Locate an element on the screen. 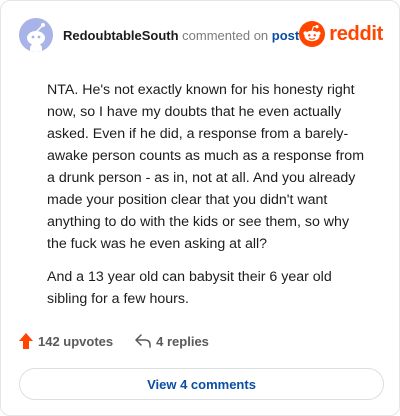 The image size is (400, 416). upvote-stat: 142 upvotes is located at coordinates (66, 341).